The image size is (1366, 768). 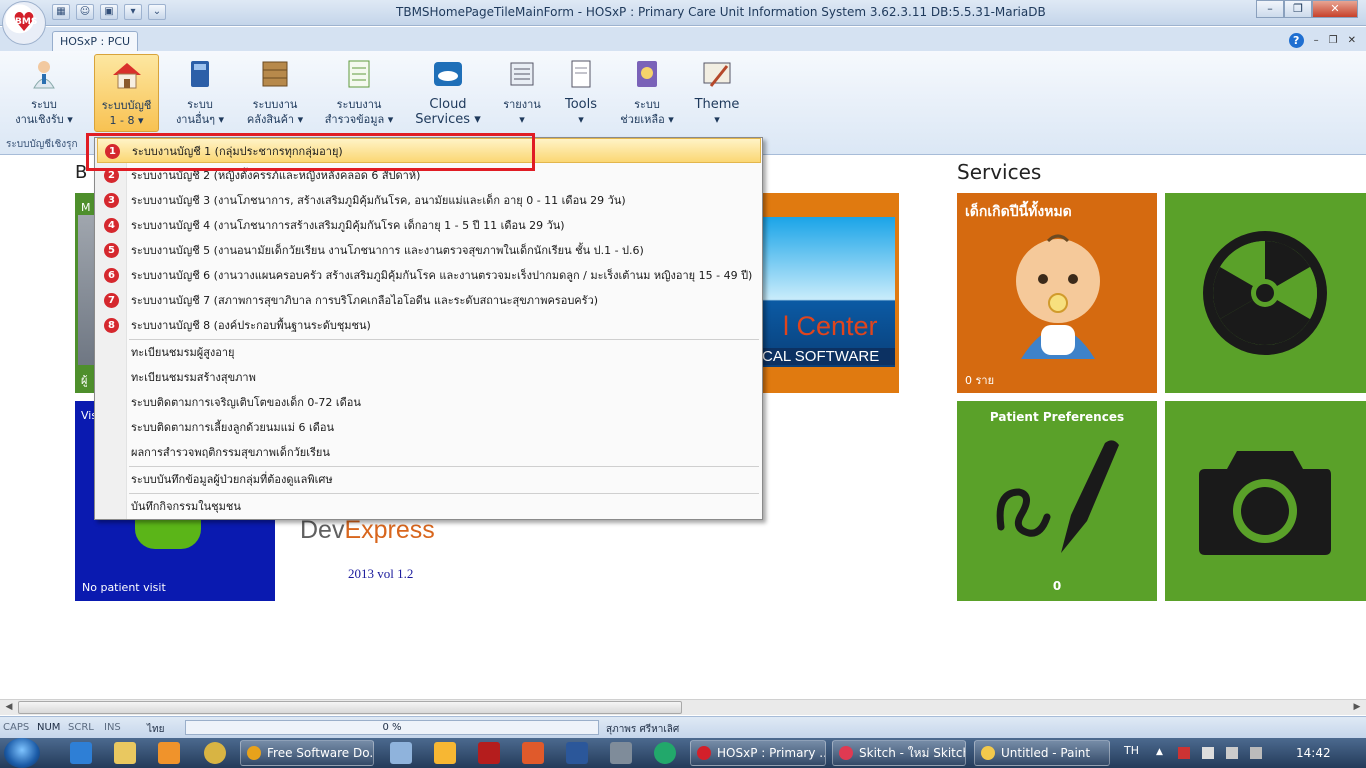 What do you see at coordinates (1208, 753) in the screenshot?
I see `tray-action-center-icon` at bounding box center [1208, 753].